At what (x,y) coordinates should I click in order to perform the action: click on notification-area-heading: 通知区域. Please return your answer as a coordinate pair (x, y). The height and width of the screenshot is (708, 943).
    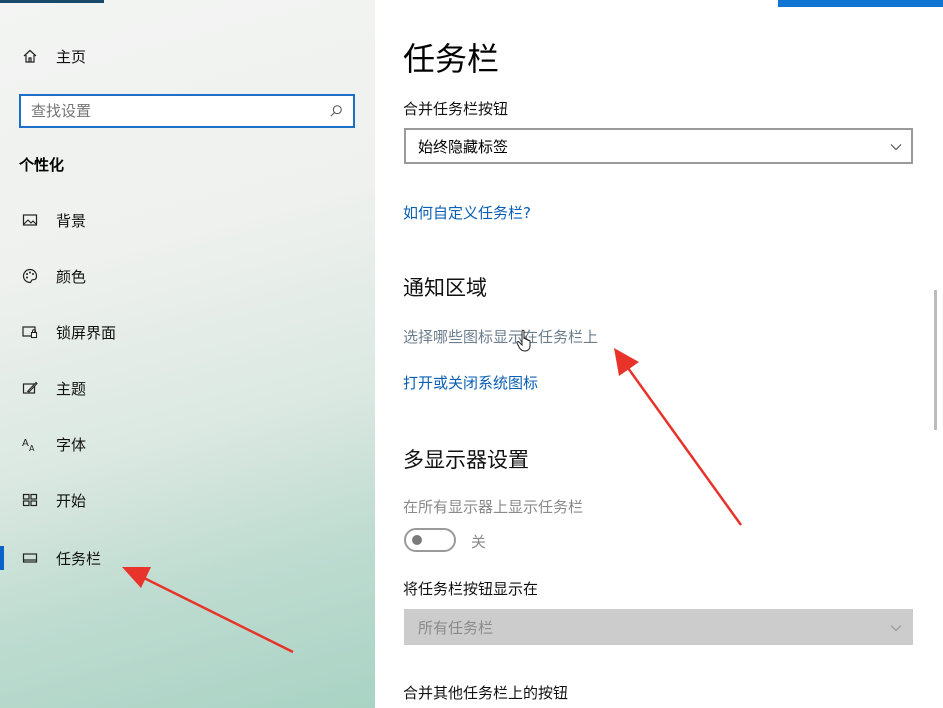
    Looking at the image, I should click on (445, 288).